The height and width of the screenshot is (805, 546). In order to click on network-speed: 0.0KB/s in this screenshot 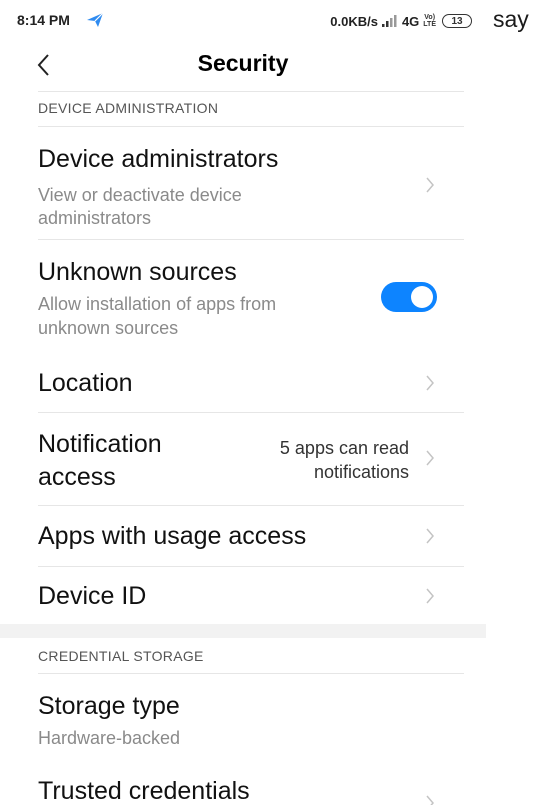, I will do `click(354, 21)`.